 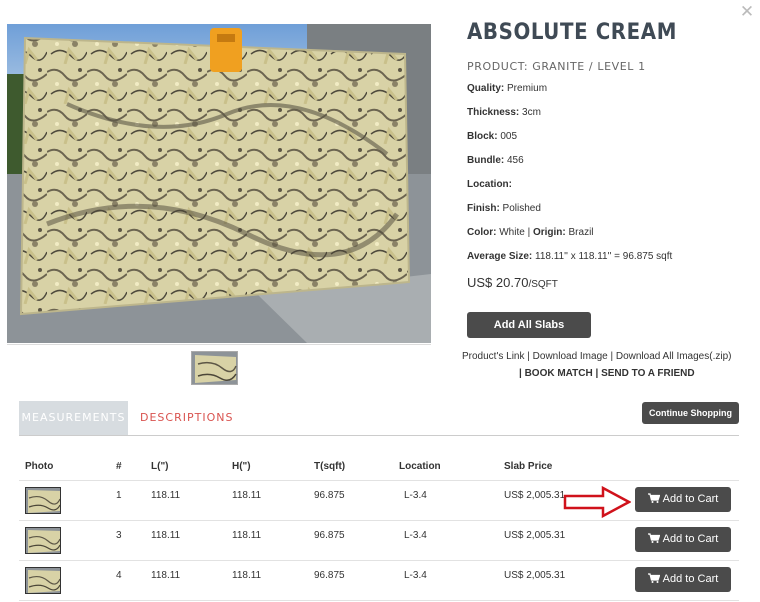 What do you see at coordinates (504, 112) in the screenshot?
I see `attr-thickness: Thickness: 3cm` at bounding box center [504, 112].